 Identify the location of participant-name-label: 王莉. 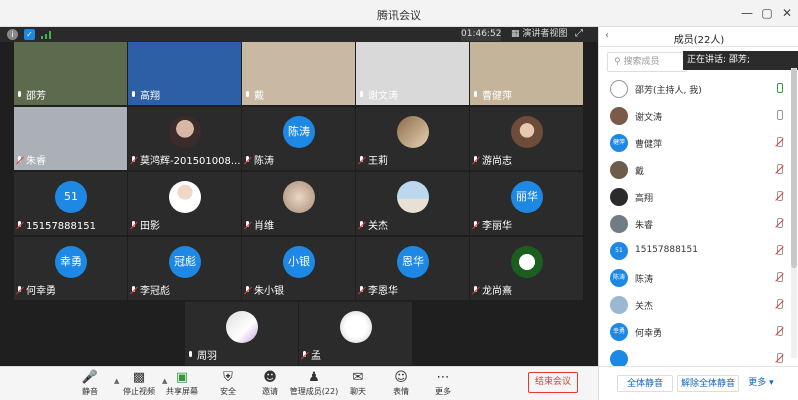
(378, 161).